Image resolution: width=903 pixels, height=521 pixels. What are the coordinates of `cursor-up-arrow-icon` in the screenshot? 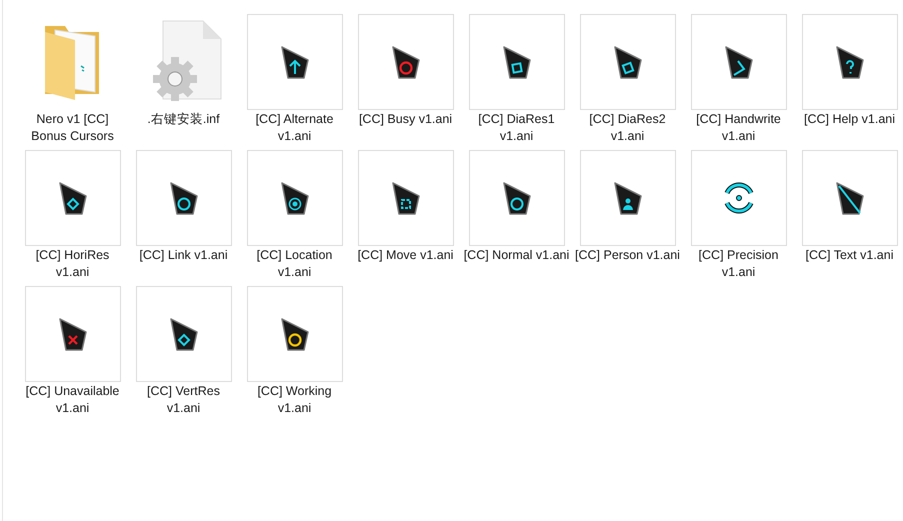 It's located at (295, 62).